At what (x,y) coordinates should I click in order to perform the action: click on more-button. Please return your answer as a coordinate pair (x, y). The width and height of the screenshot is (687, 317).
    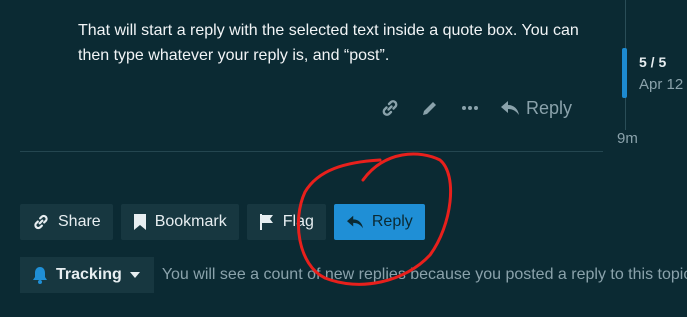
    Looking at the image, I should click on (470, 108).